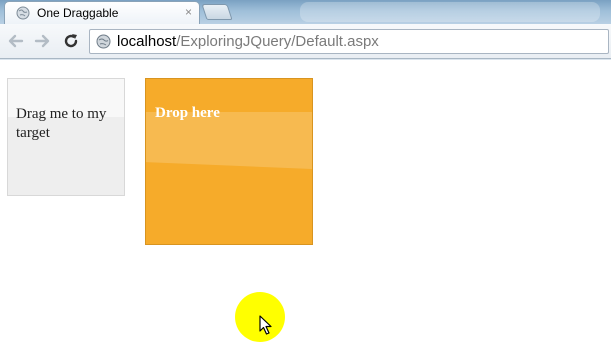 The width and height of the screenshot is (611, 343). Describe the element at coordinates (265, 325) in the screenshot. I see `mouse-pointer-icon` at that location.